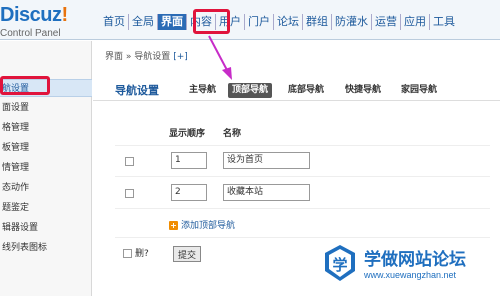 The height and width of the screenshot is (296, 500). I want to click on topnav-groups: 群组, so click(317, 22).